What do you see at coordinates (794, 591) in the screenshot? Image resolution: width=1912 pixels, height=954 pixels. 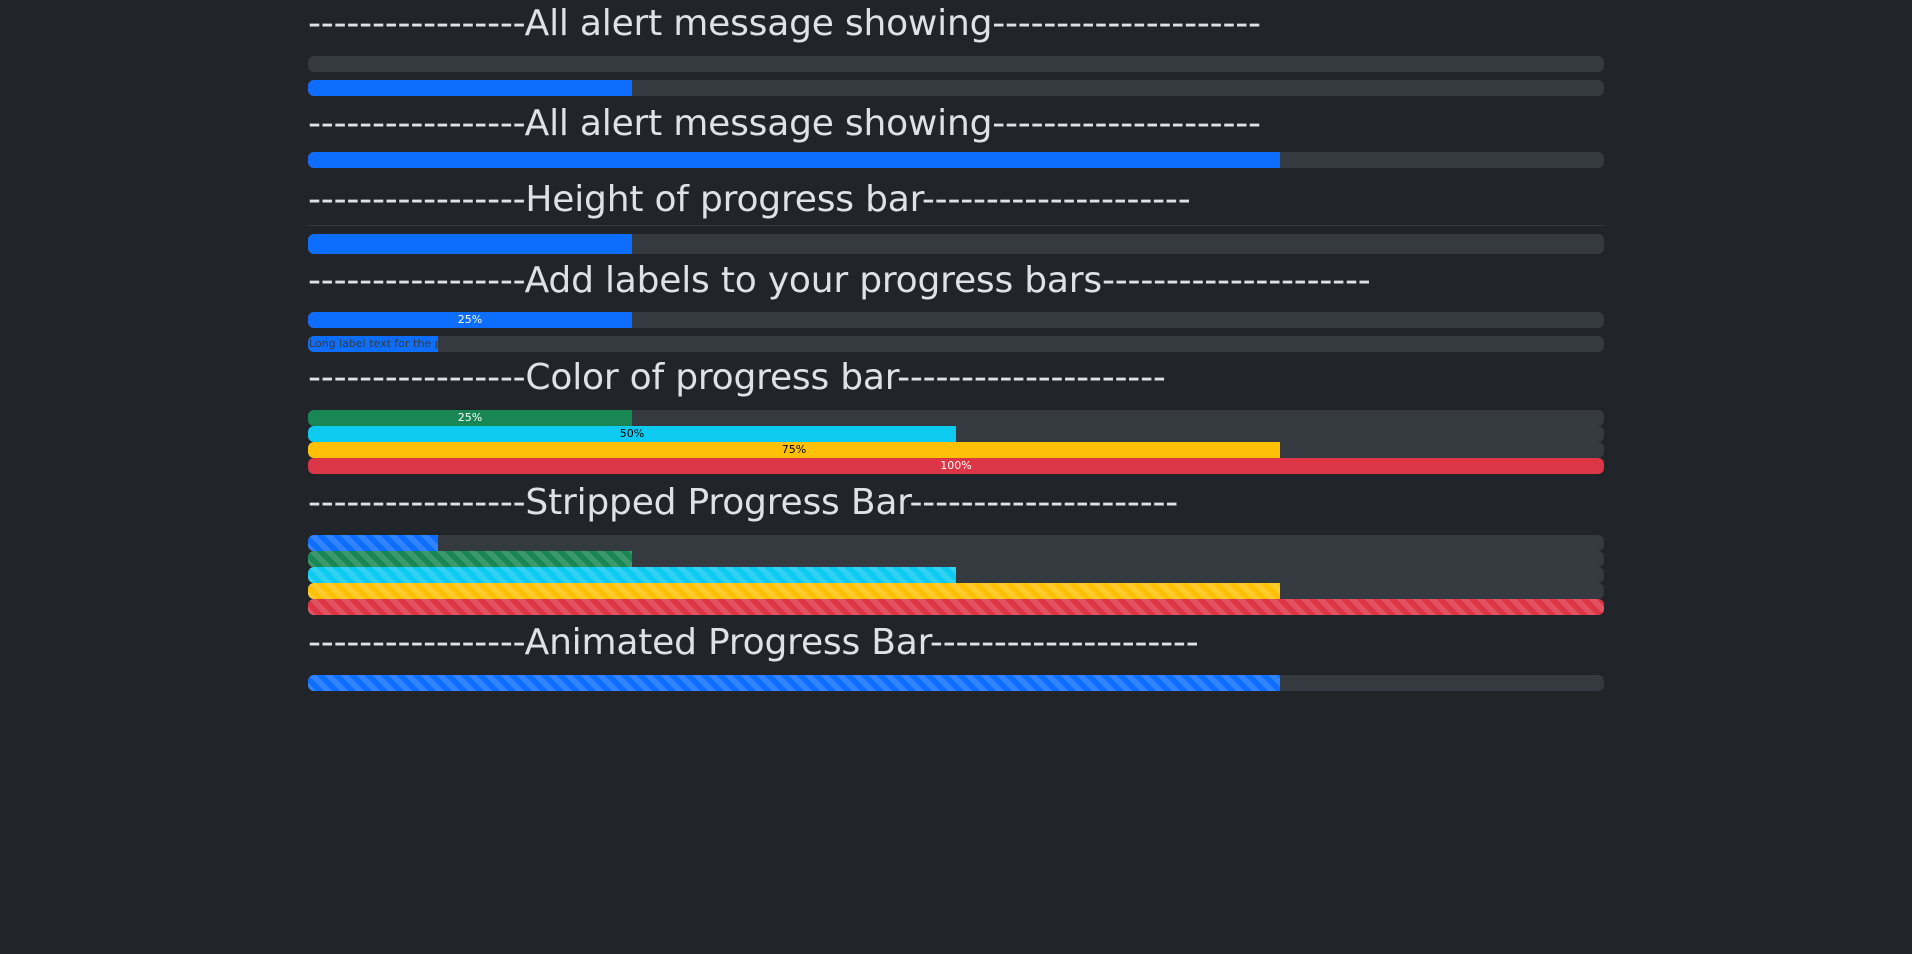 I see `progress-bar-striped-warning` at bounding box center [794, 591].